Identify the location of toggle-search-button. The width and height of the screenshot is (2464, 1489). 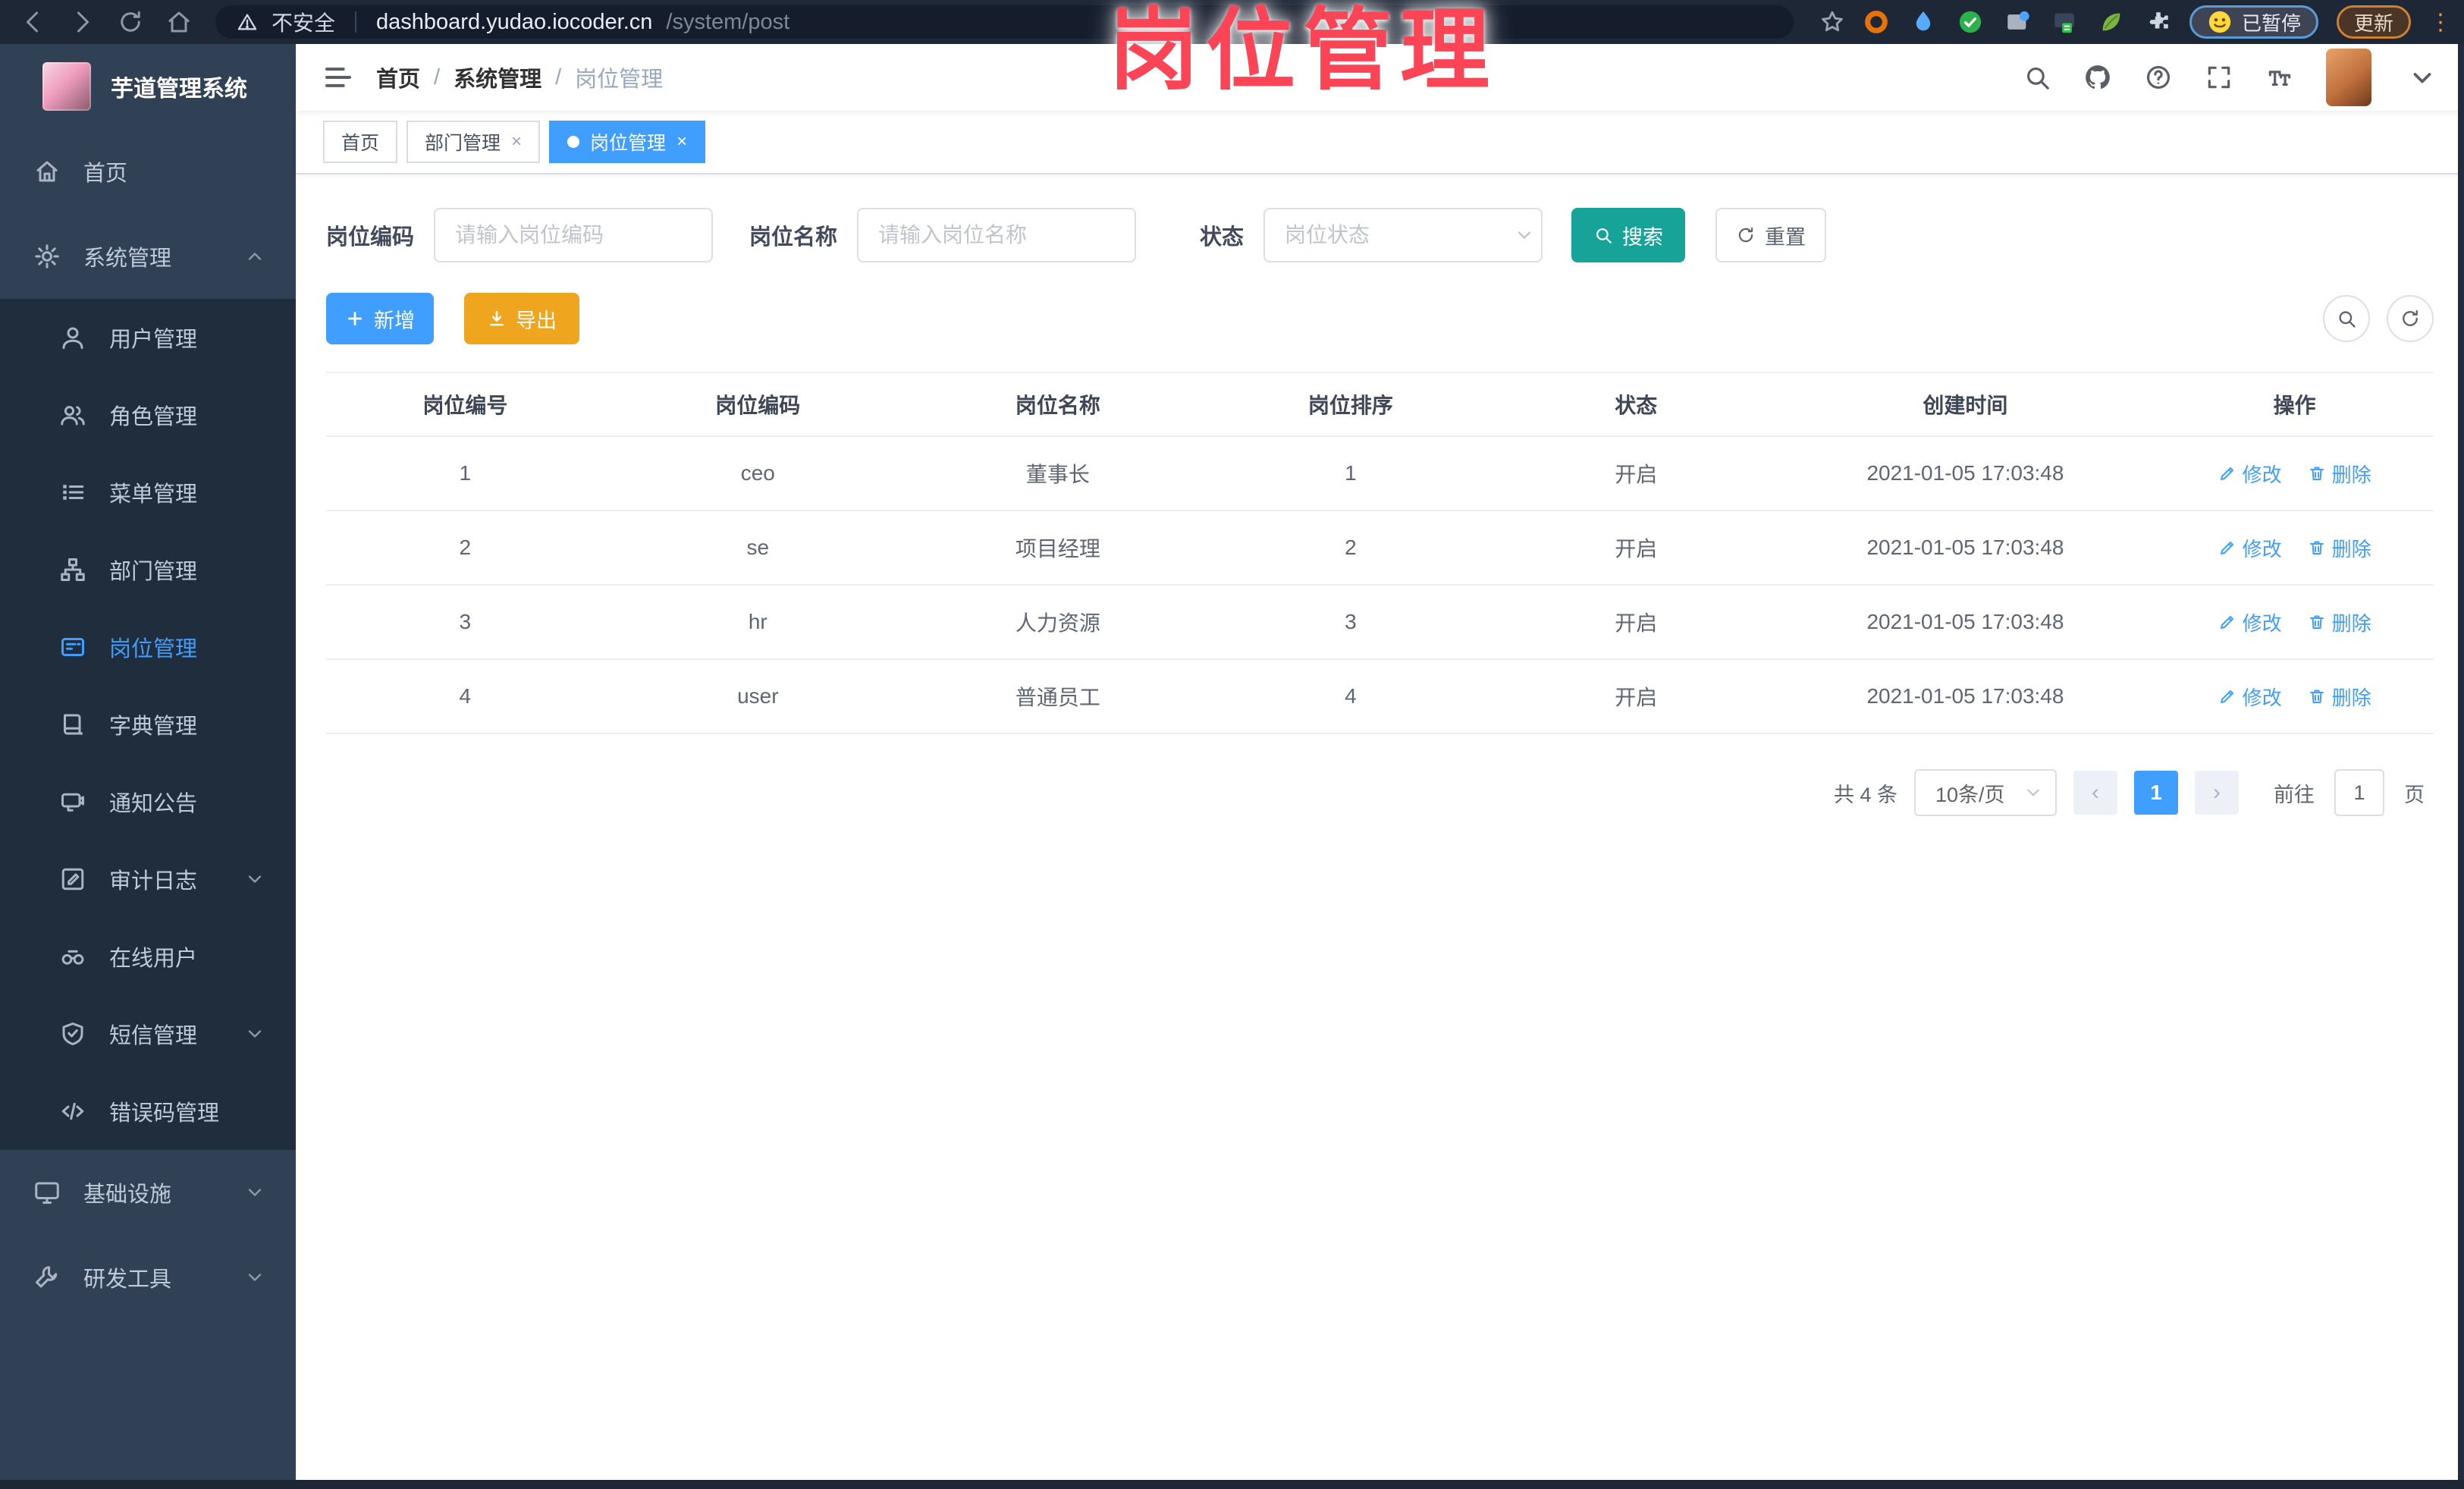
(2347, 318).